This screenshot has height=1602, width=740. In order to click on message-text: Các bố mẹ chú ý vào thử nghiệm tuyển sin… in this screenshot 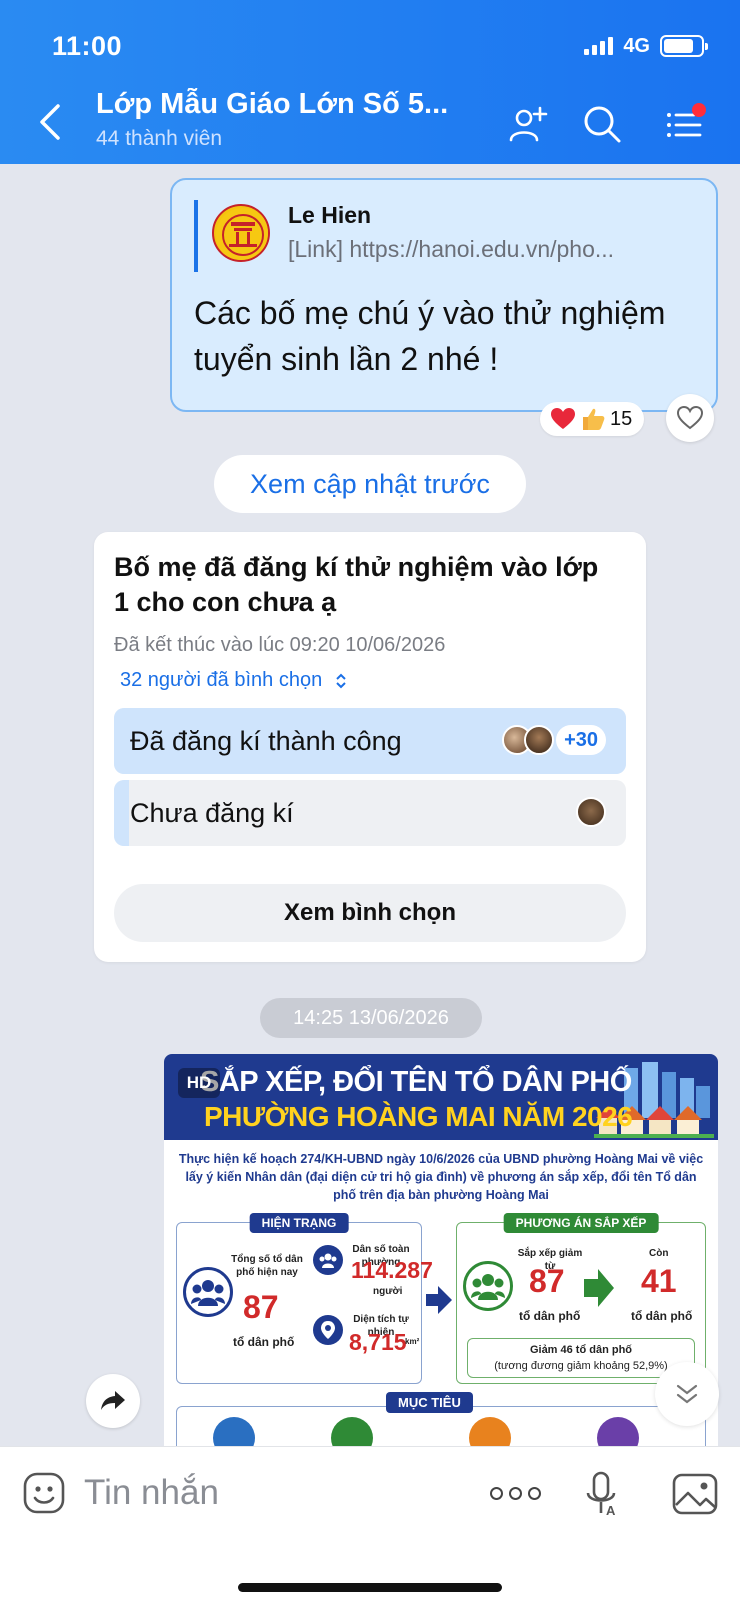, I will do `click(430, 336)`.